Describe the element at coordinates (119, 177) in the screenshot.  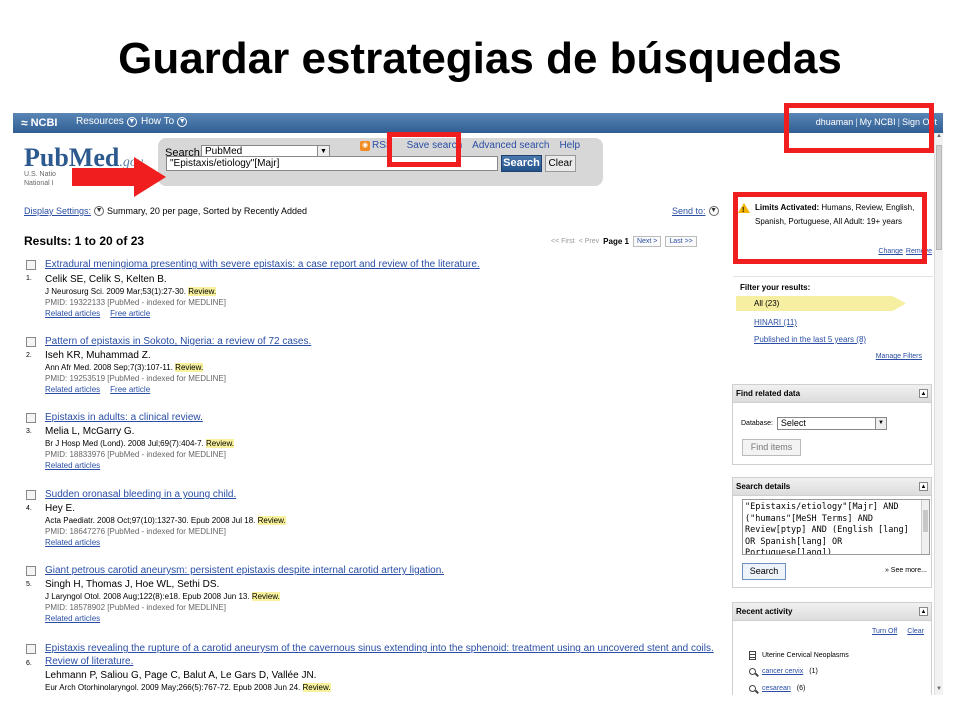
I see `red-arrow-icon` at that location.